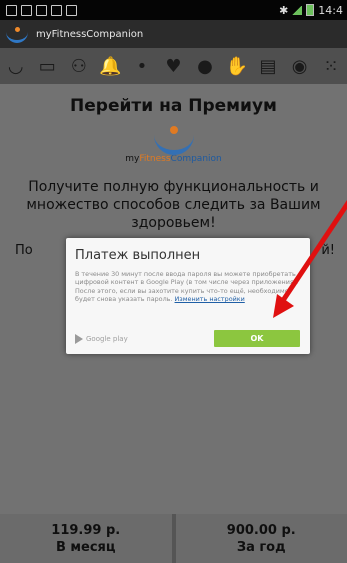 The width and height of the screenshot is (347, 563). I want to click on app-title: myFitnessCompanion, so click(90, 34).